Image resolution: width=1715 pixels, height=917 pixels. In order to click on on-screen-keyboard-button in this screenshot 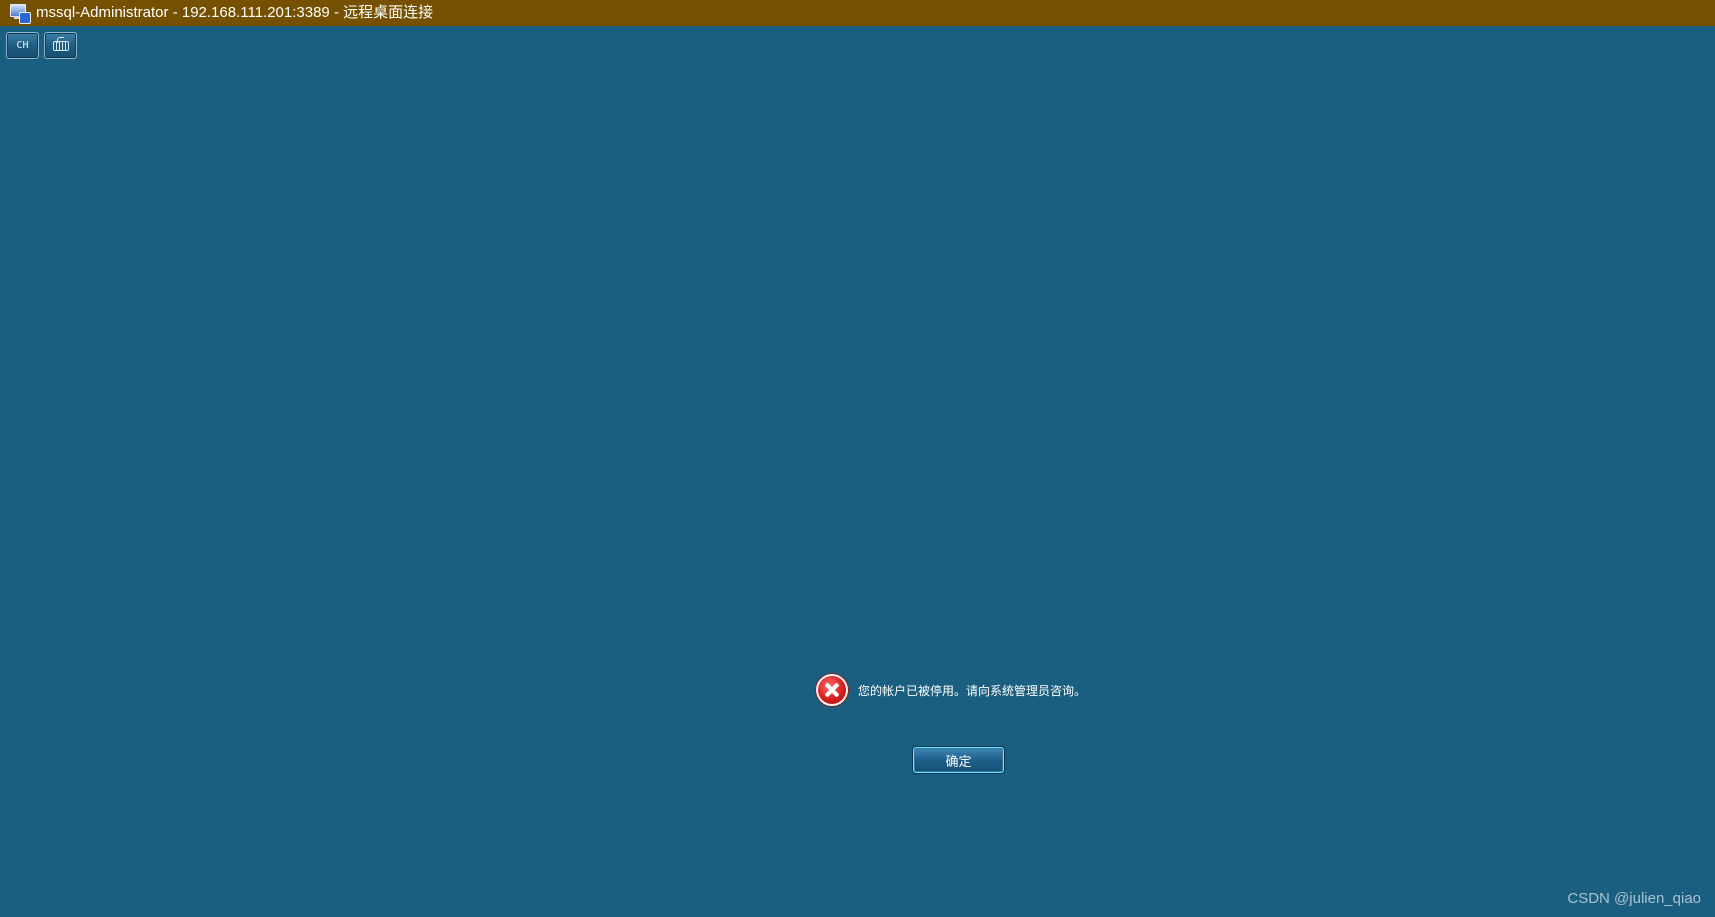, I will do `click(60, 45)`.